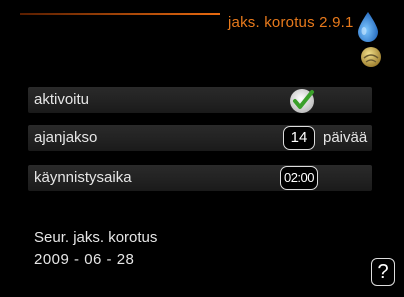  I want to click on setting-label: käynnistysaika, so click(83, 177).